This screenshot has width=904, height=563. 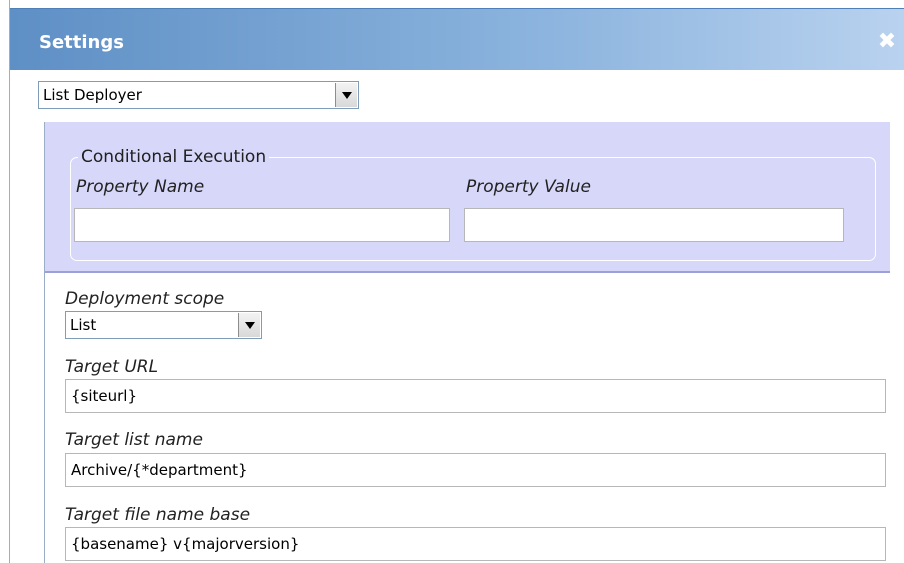 I want to click on deployment-scope-select: List, so click(x=163, y=325).